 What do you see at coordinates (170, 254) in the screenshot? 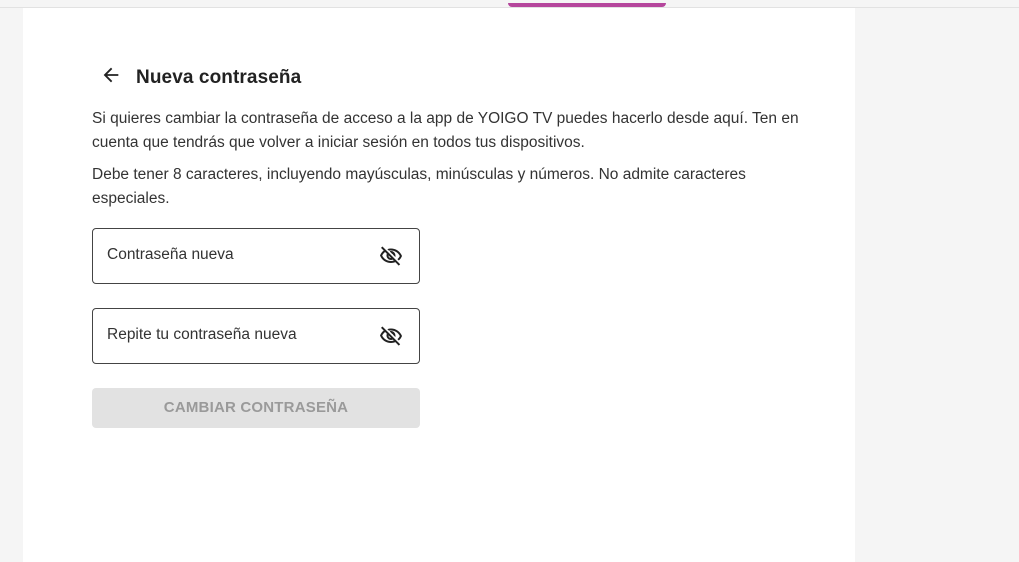
I see `new-password-label: Contraseña nueva` at bounding box center [170, 254].